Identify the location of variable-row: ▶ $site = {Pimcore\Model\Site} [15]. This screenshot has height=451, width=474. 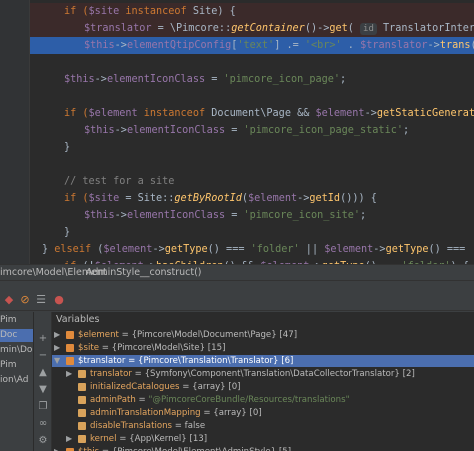
(263, 348).